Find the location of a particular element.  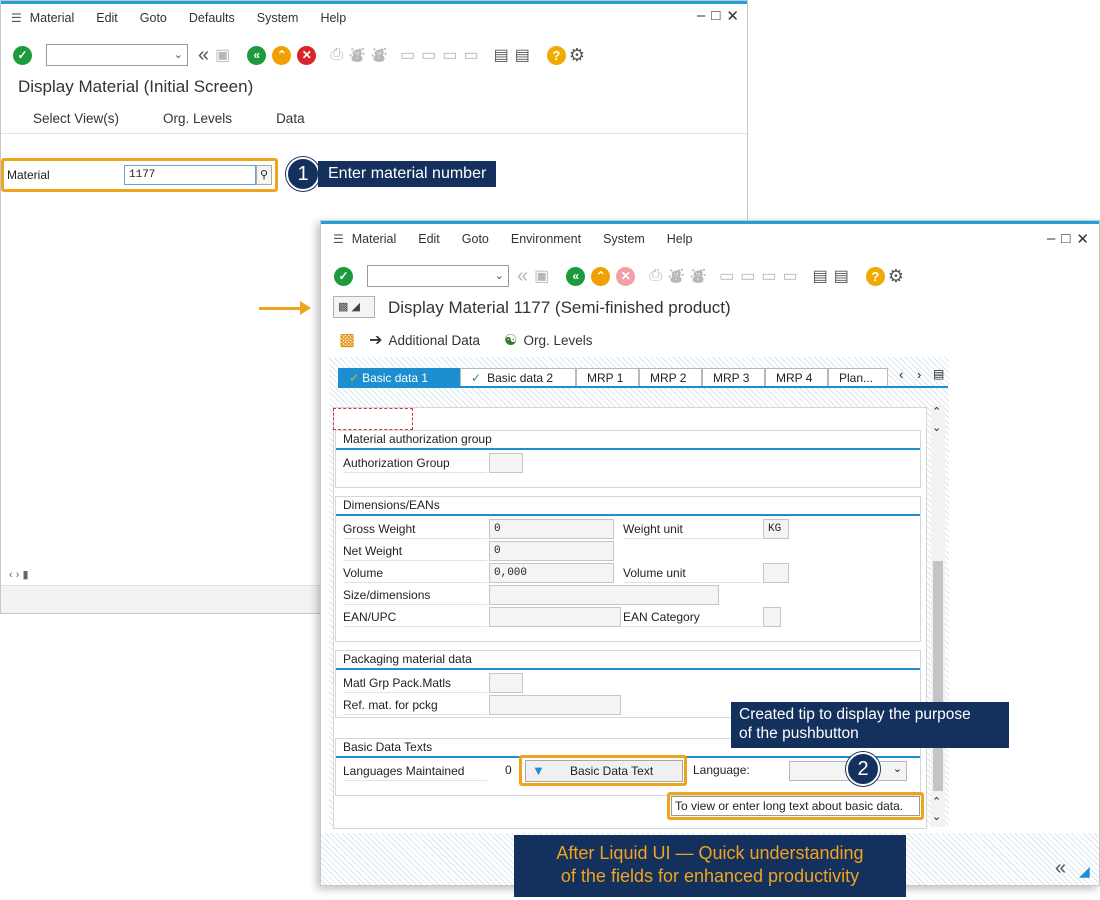

cancel-icon-2: ✕ is located at coordinates (626, 276).